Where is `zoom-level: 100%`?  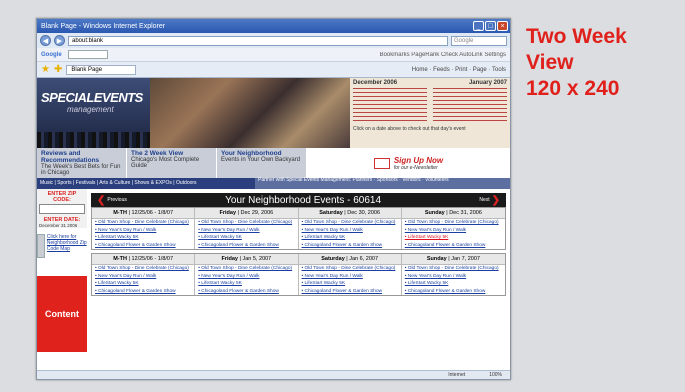 zoom-level: 100% is located at coordinates (495, 375).